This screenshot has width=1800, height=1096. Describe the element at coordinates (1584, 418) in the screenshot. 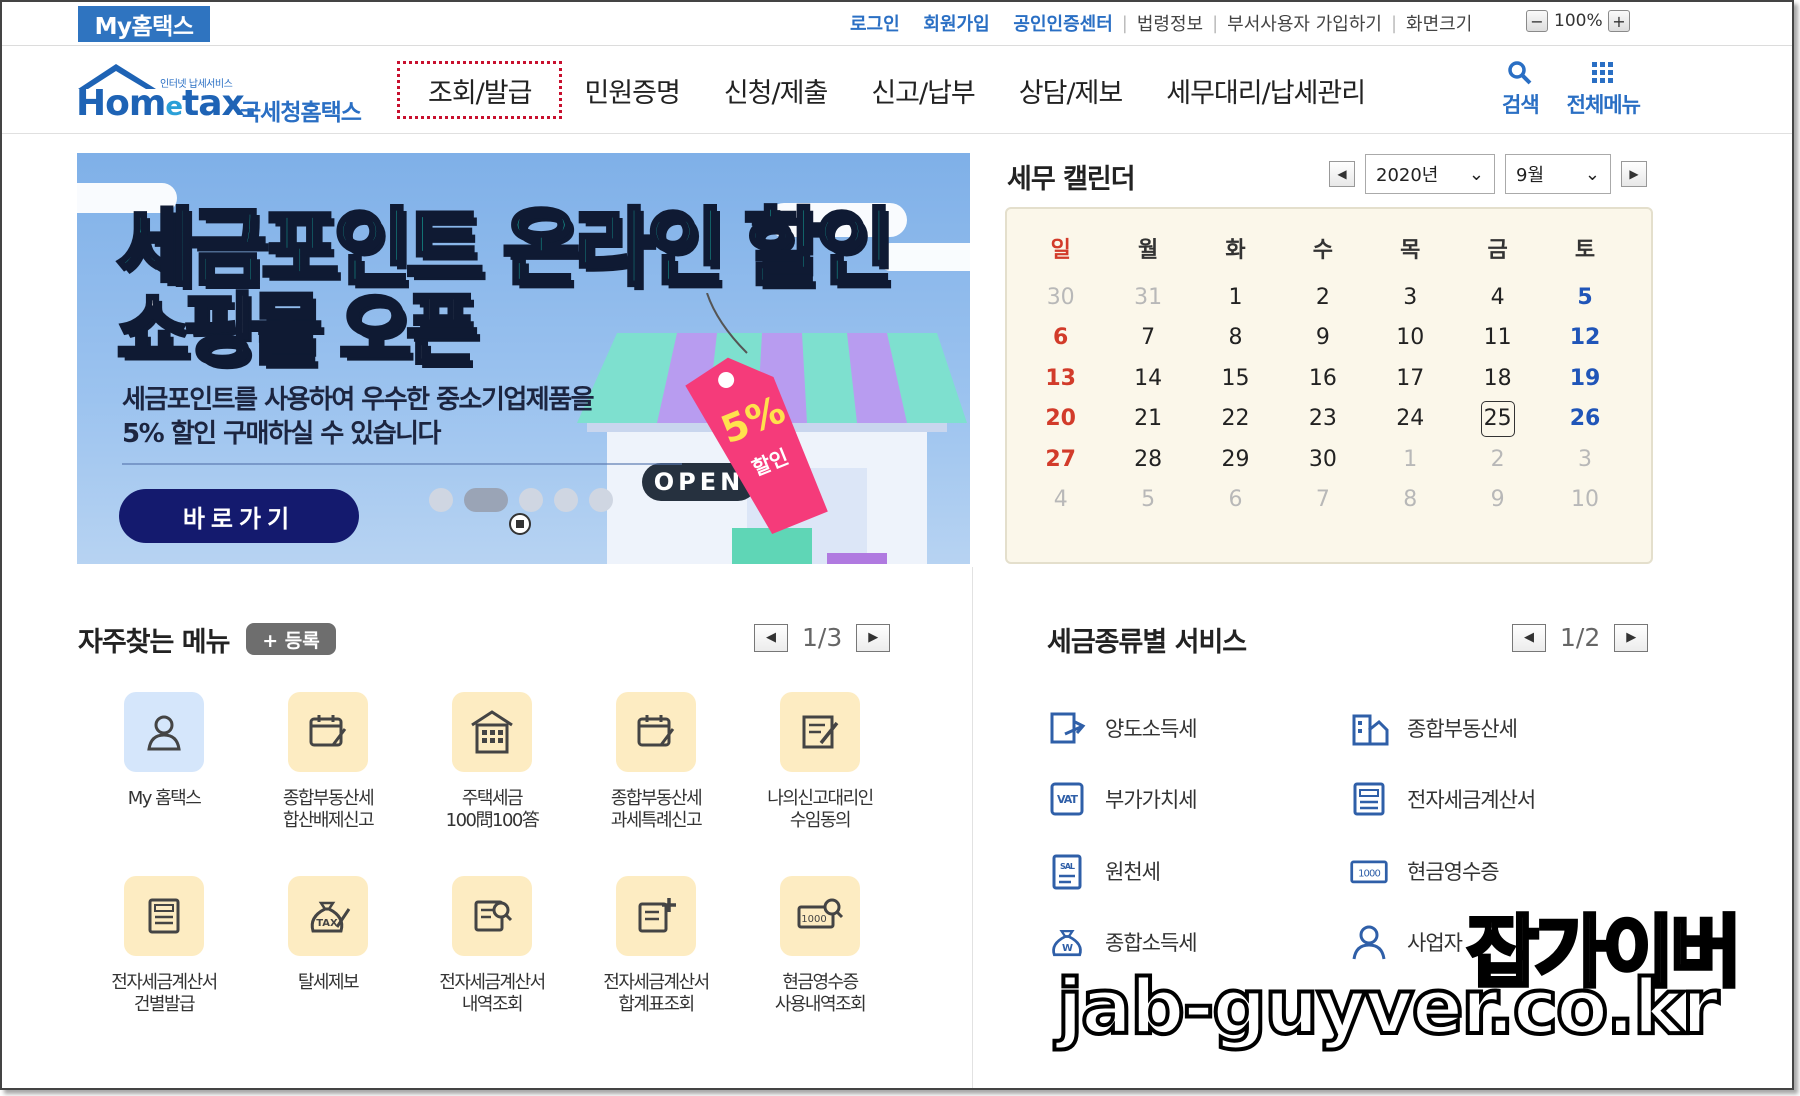

I see `calendar-day: 26` at that location.